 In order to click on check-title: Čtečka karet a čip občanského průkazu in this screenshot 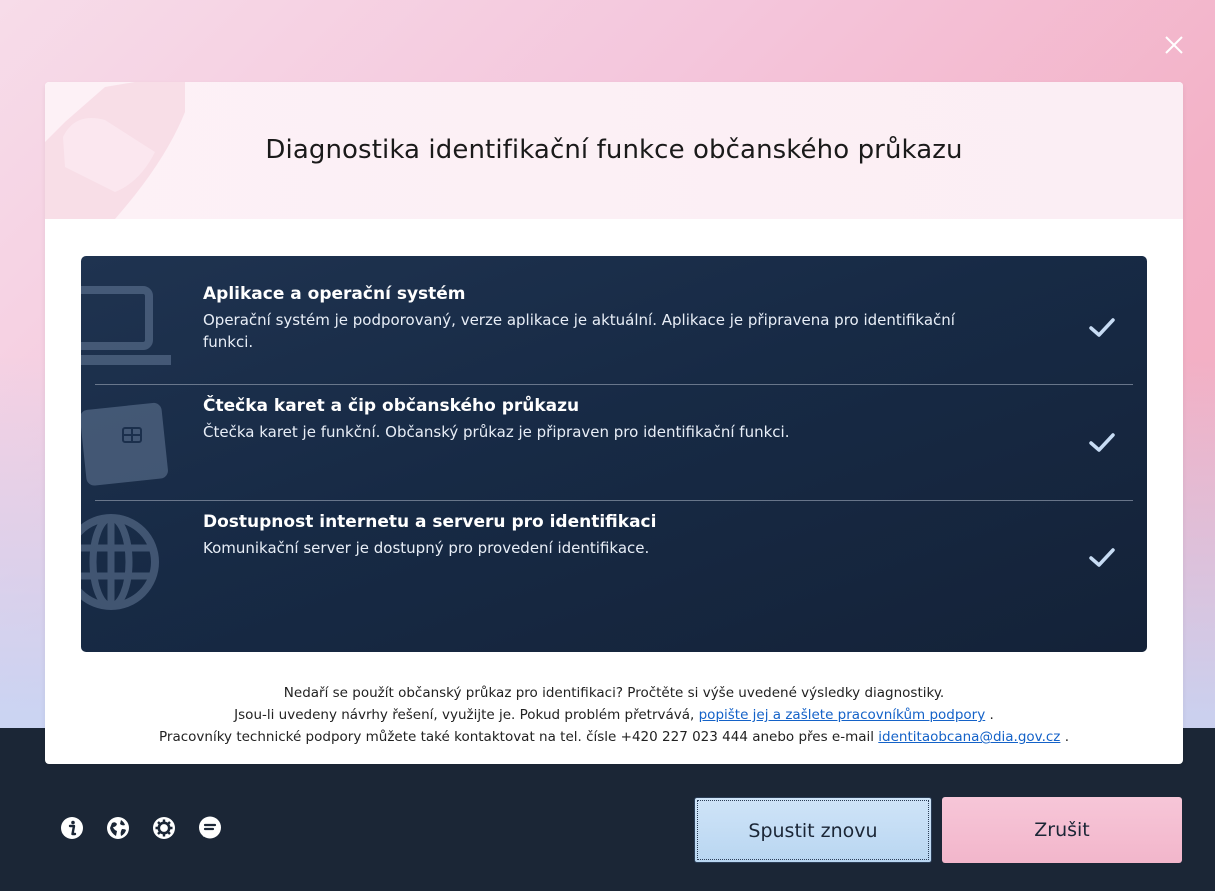, I will do `click(391, 406)`.